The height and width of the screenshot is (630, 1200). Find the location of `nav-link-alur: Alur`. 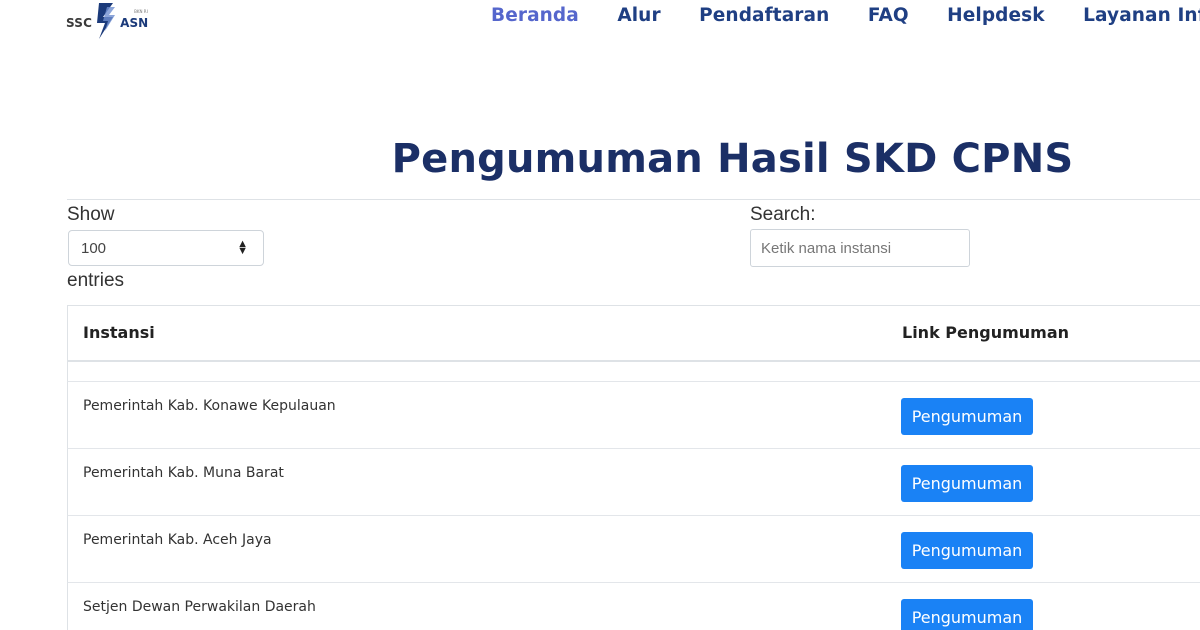

nav-link-alur: Alur is located at coordinates (638, 15).